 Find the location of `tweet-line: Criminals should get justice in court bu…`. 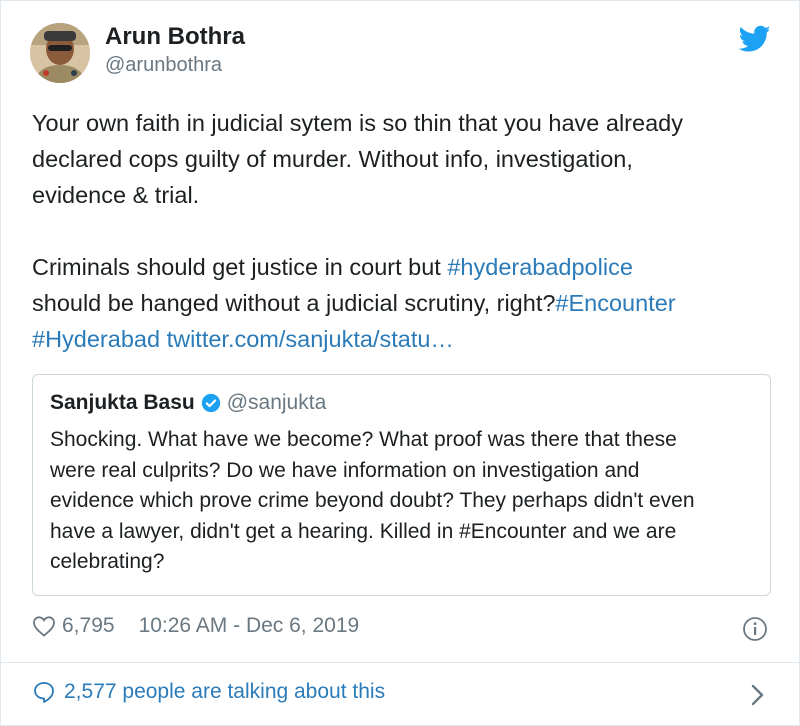

tweet-line: Criminals should get justice in court bu… is located at coordinates (407, 267).